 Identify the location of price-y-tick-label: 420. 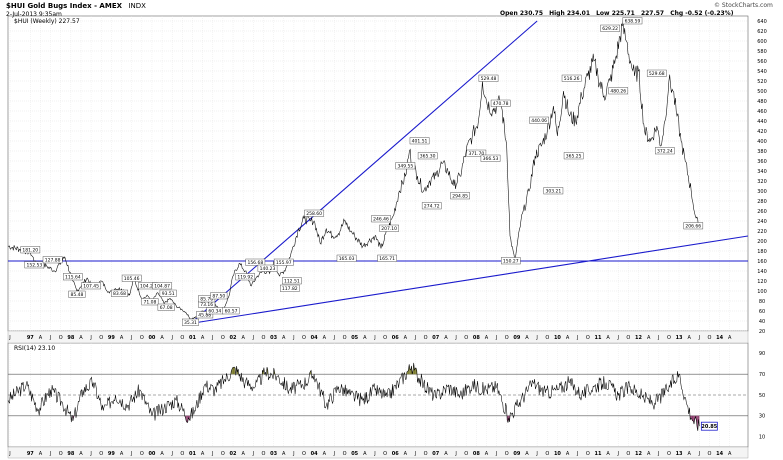
(762, 132).